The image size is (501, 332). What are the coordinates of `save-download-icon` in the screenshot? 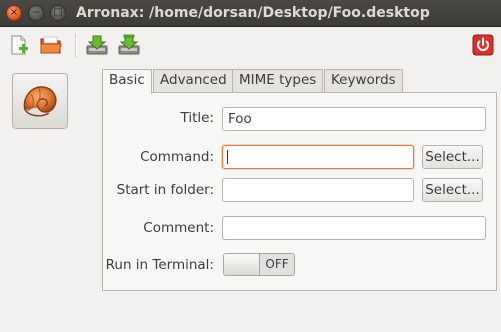 It's located at (129, 44).